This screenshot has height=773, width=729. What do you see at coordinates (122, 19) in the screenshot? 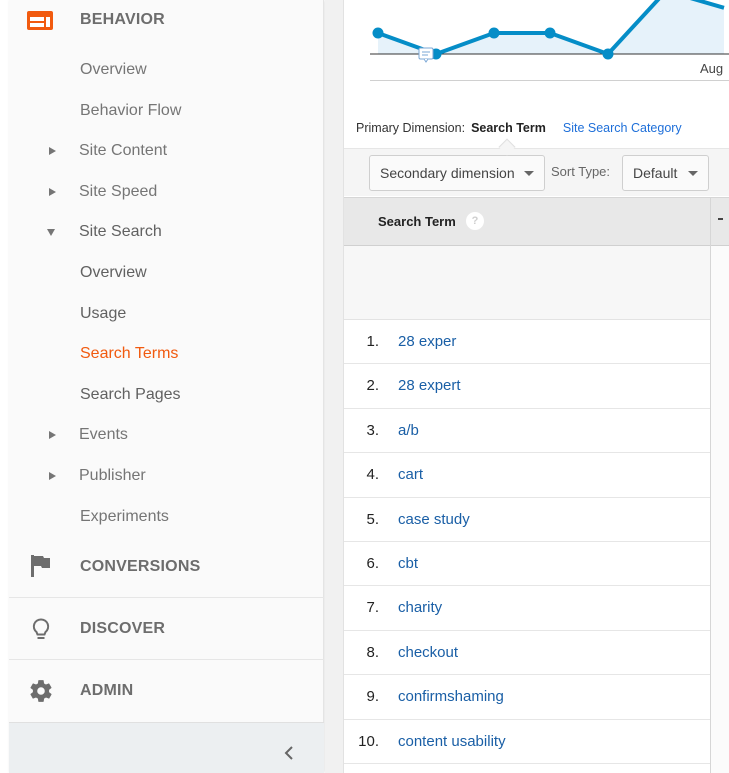
I see `section-behavior-label: BEHAVIOR` at bounding box center [122, 19].